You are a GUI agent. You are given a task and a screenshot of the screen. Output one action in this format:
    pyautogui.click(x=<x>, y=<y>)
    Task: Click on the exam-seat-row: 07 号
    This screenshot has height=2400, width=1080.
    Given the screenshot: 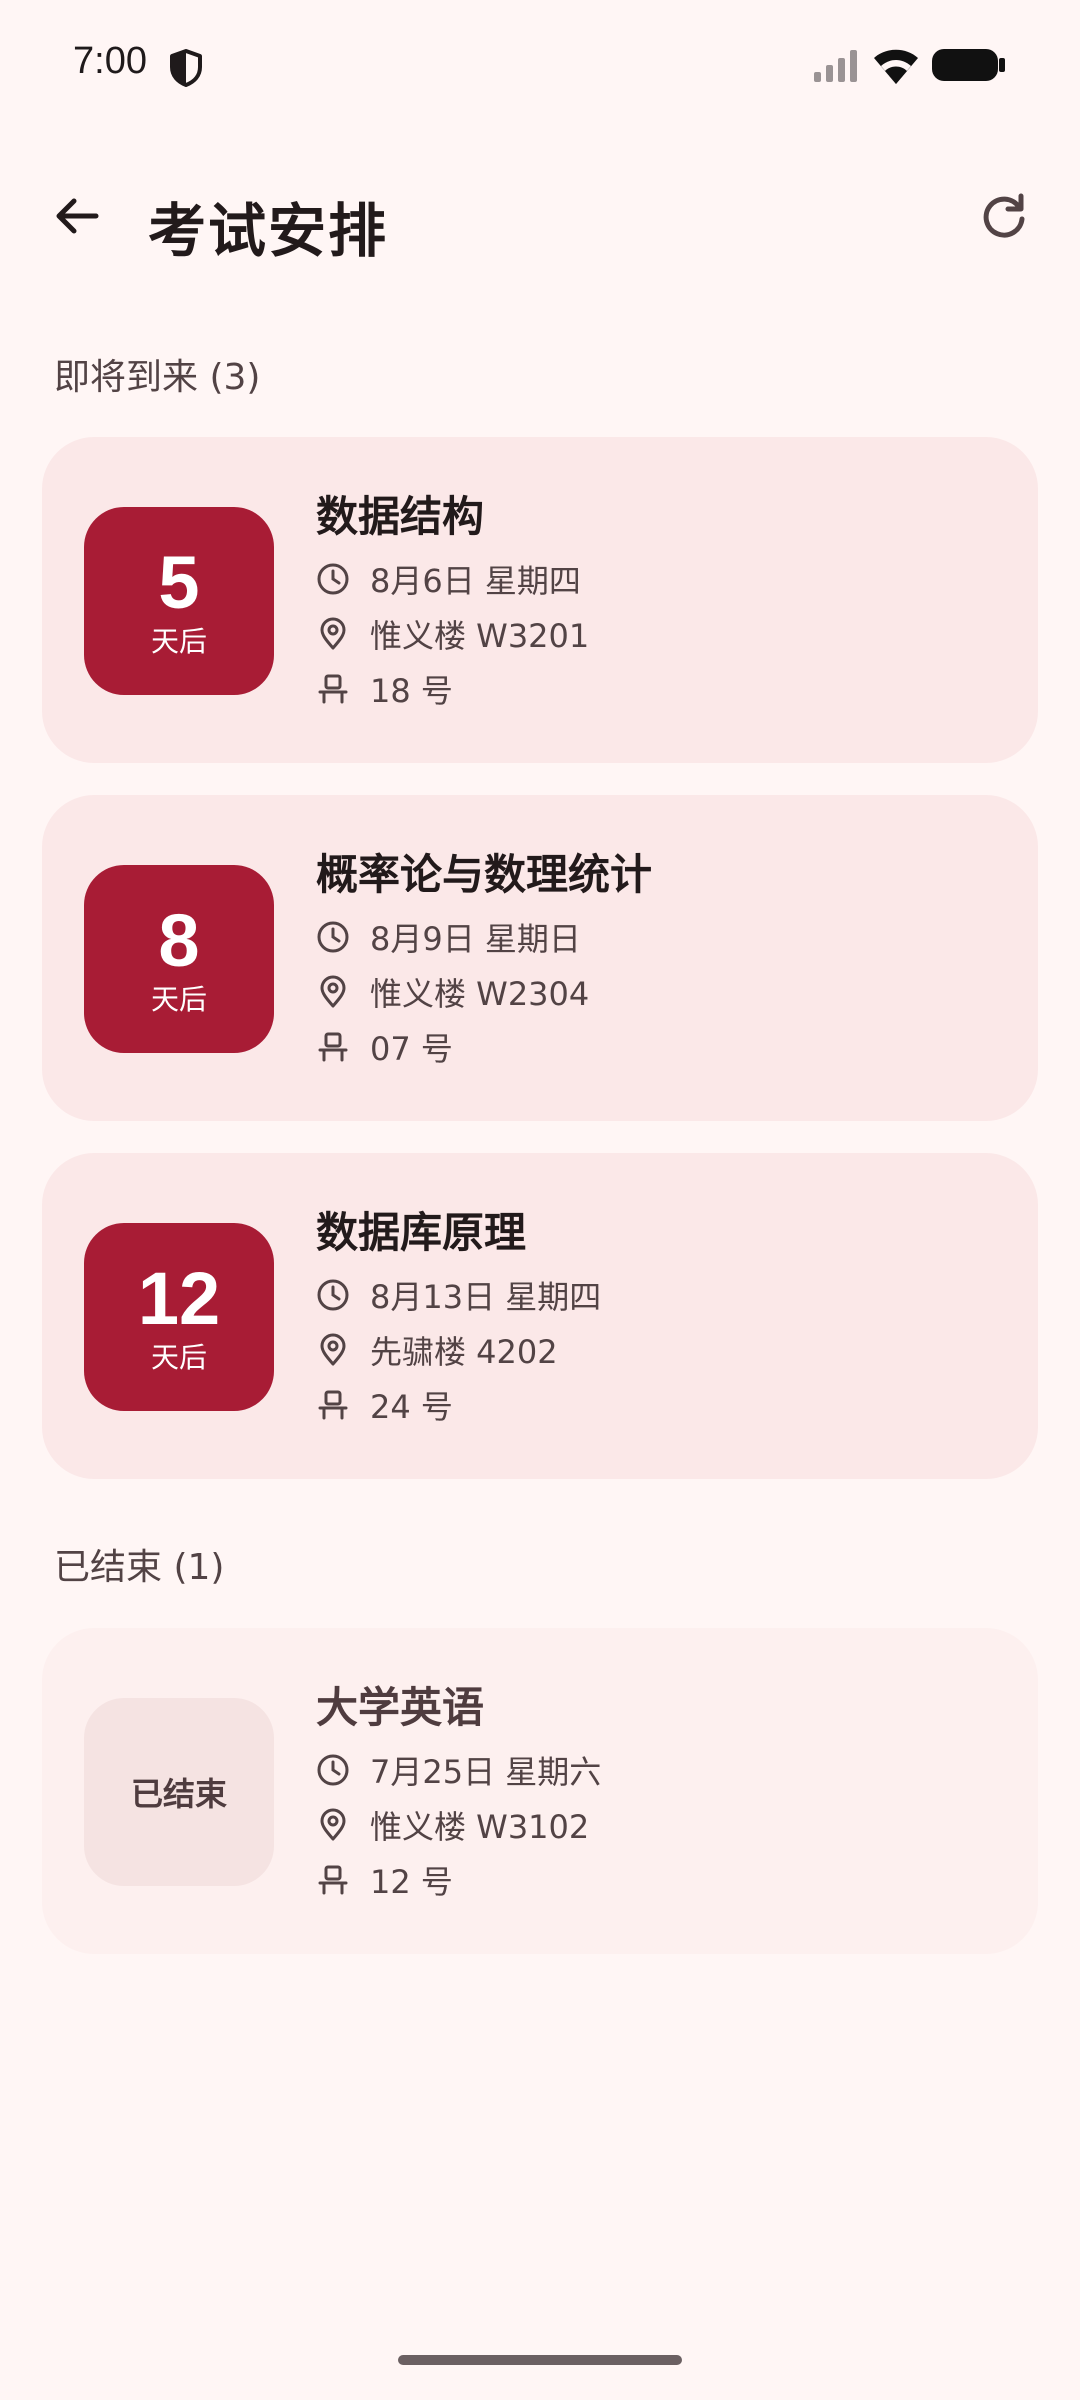 What is the action you would take?
    pyautogui.click(x=384, y=1047)
    